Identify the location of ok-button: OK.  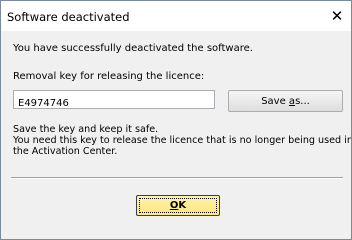
(178, 205).